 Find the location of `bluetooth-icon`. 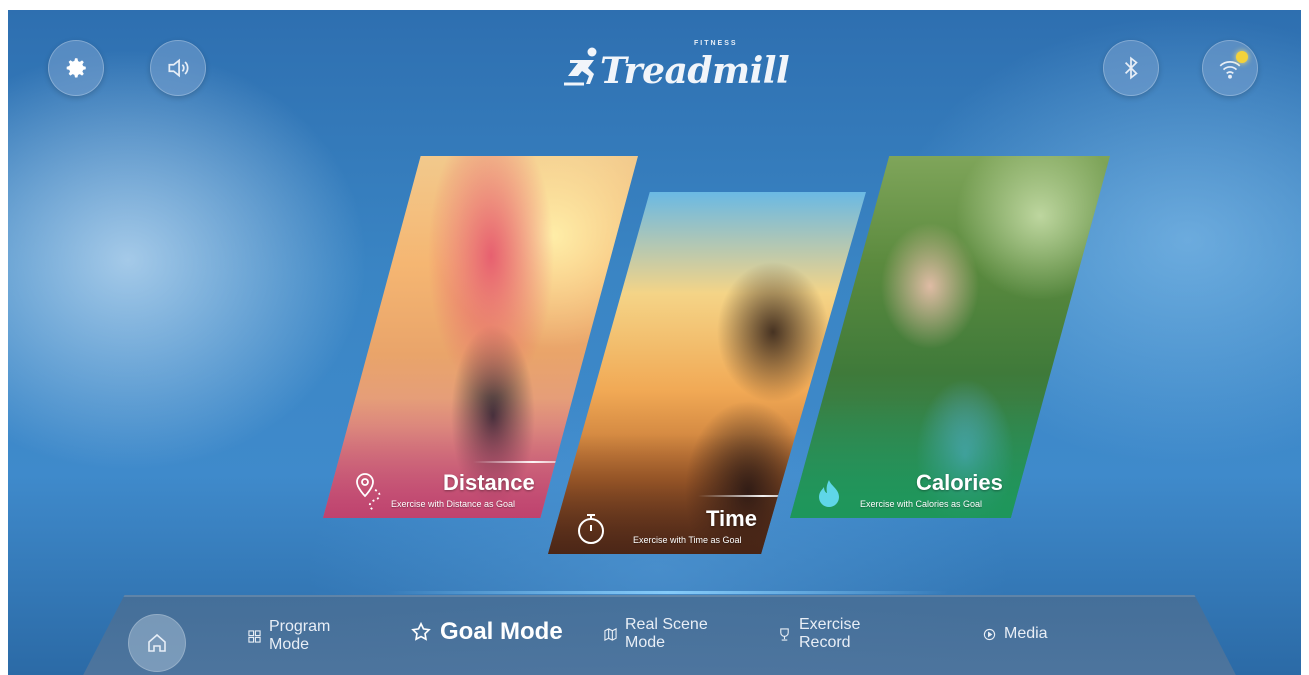

bluetooth-icon is located at coordinates (1131, 68).